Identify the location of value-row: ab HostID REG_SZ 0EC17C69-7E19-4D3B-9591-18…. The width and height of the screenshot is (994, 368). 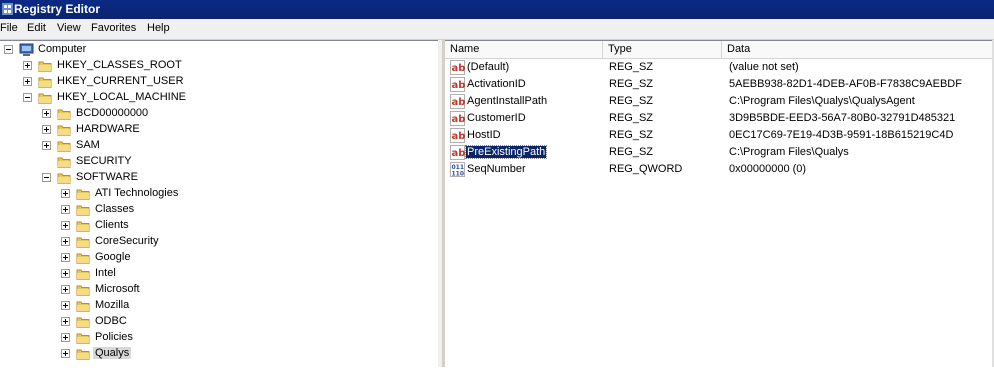
(719, 135).